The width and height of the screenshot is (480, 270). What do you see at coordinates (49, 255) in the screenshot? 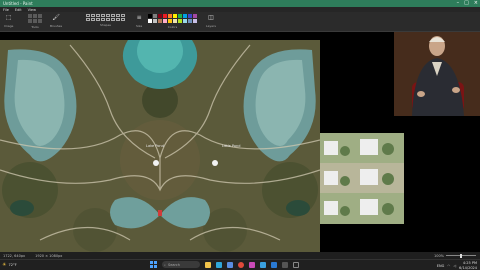
I see `canvas-size: 1920 × 1080px` at bounding box center [49, 255].